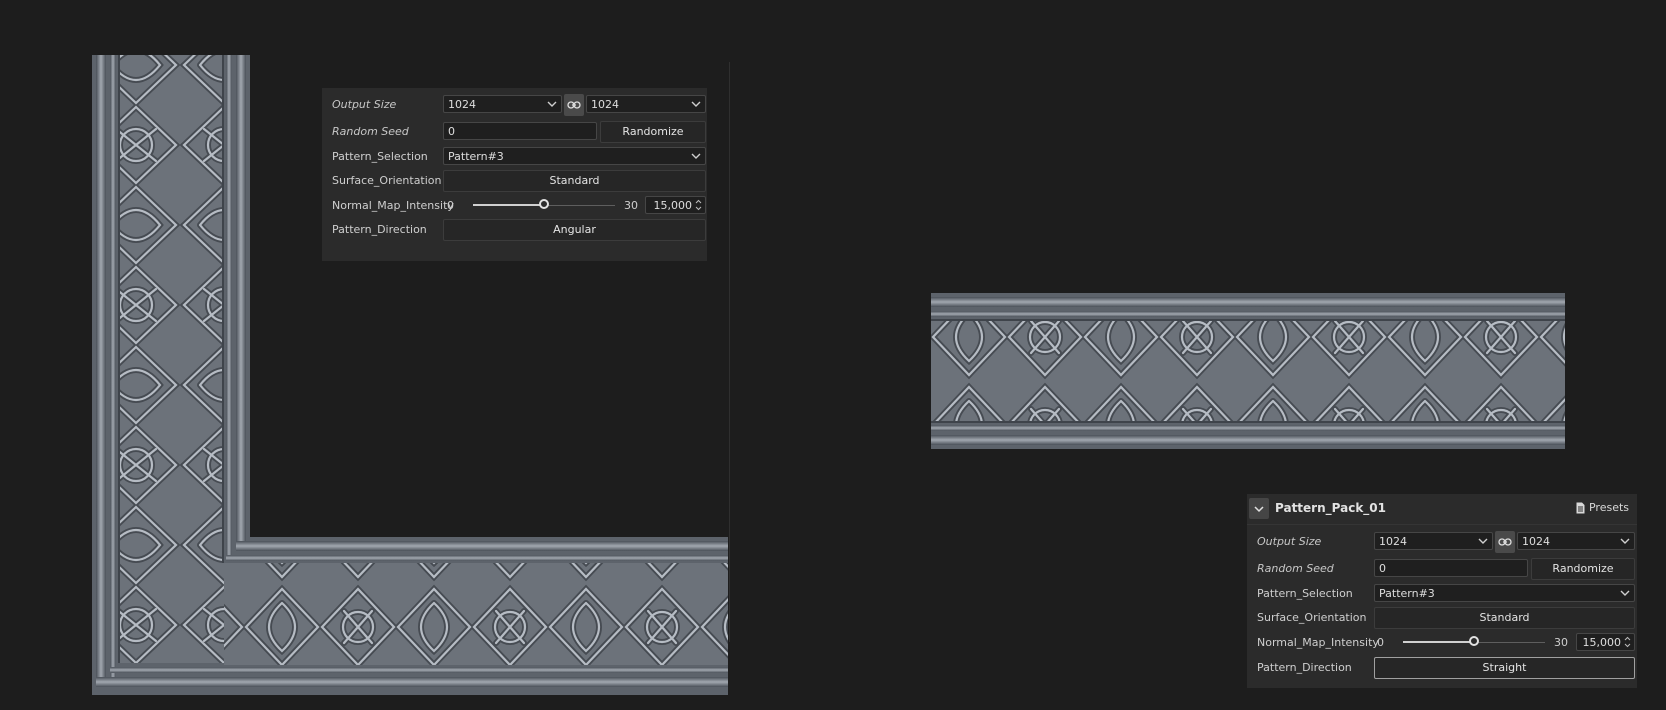 This screenshot has height=710, width=1666. What do you see at coordinates (1331, 508) in the screenshot?
I see `panel-title: Pattern_Pack_01` at bounding box center [1331, 508].